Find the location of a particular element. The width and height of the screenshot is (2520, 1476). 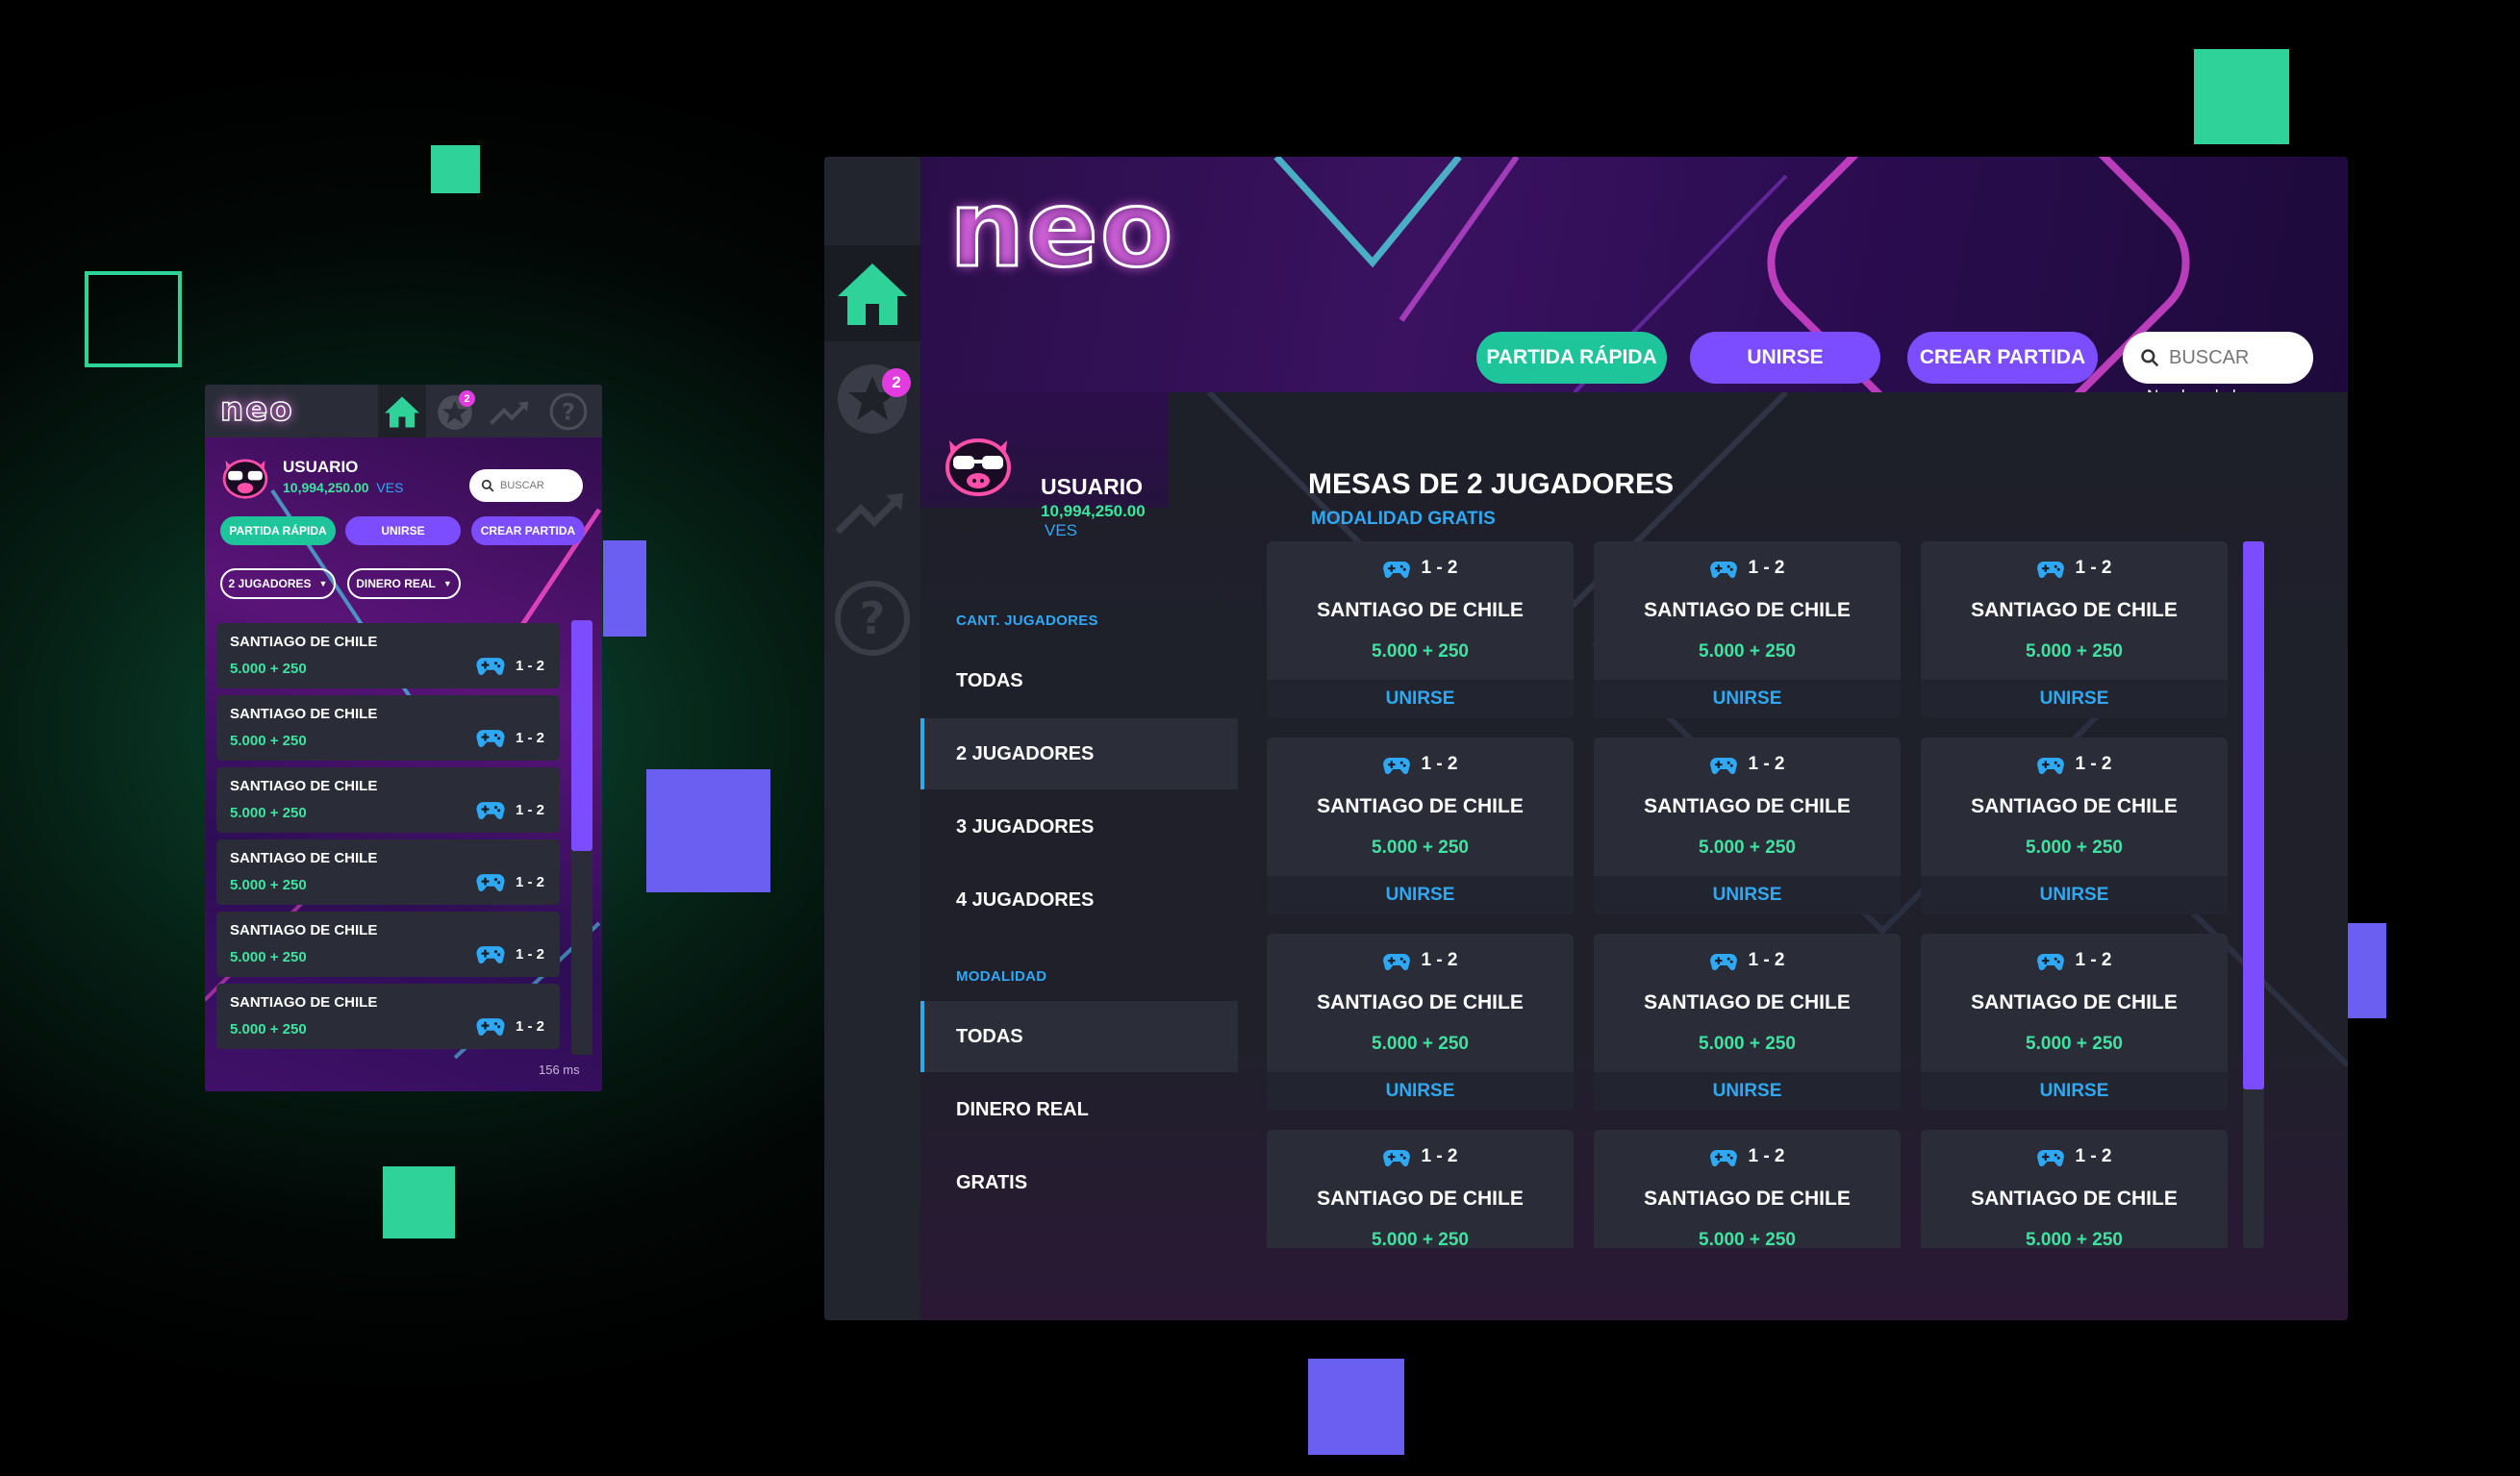

filter-players-all: TODAS is located at coordinates (1079, 680).